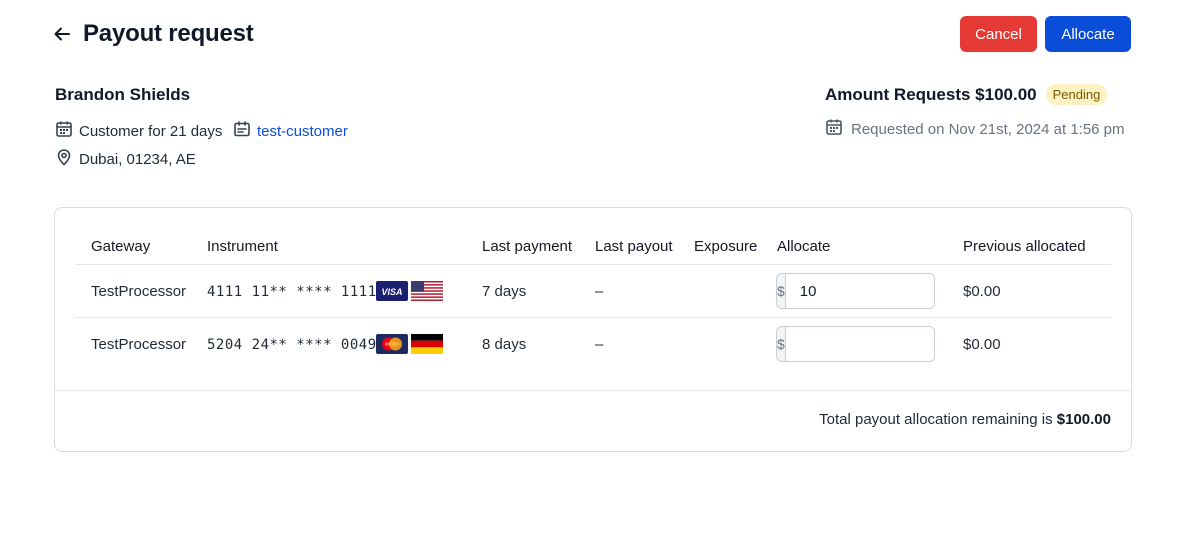 Image resolution: width=1182 pixels, height=536 pixels. I want to click on status-badge: Pending, so click(1076, 94).